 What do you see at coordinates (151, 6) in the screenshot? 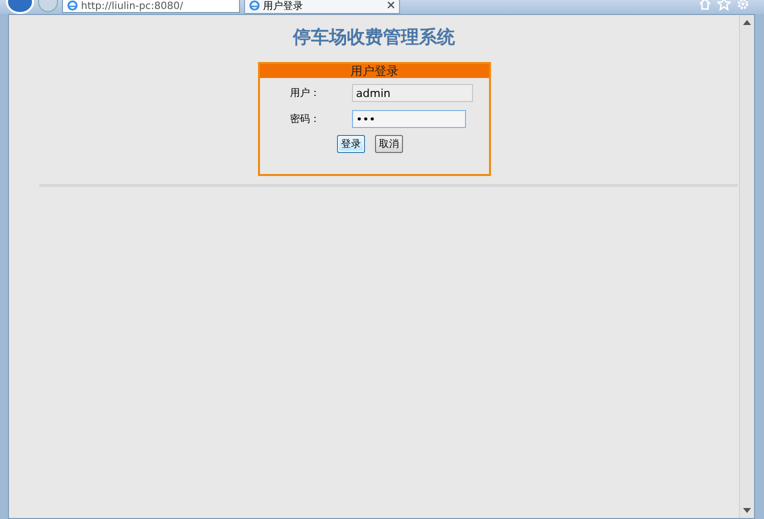
I see `address-bar: http://liulin-pc:8080/` at bounding box center [151, 6].